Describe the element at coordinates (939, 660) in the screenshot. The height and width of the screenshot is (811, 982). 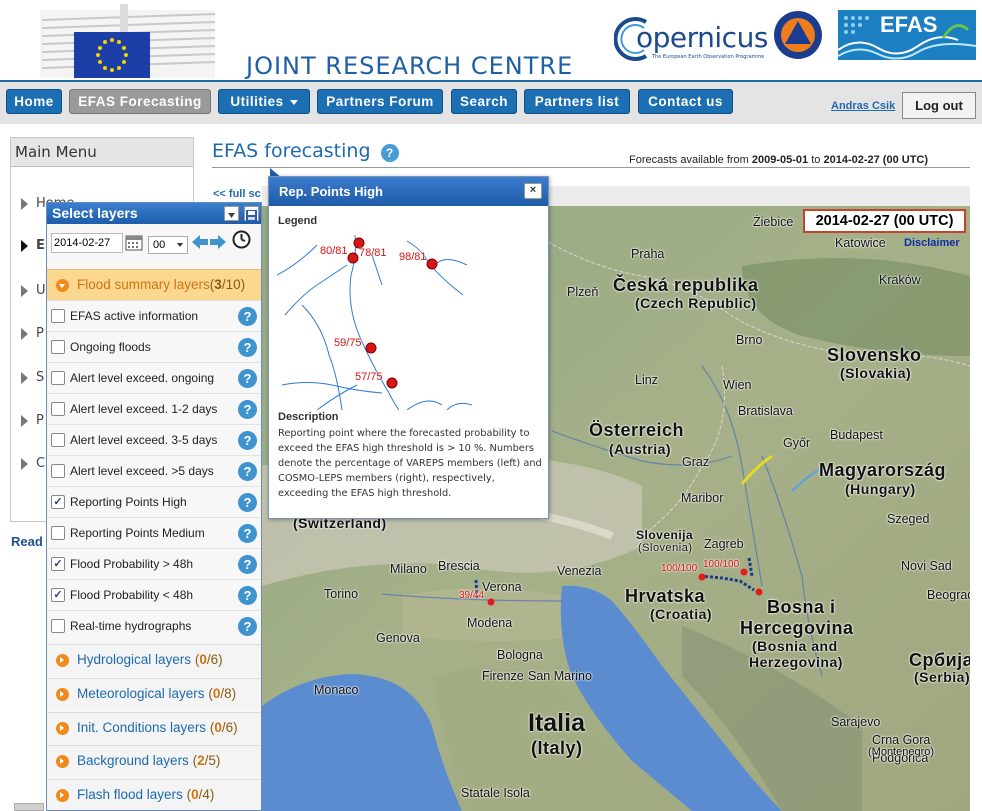
I see `country-label: Србија` at that location.